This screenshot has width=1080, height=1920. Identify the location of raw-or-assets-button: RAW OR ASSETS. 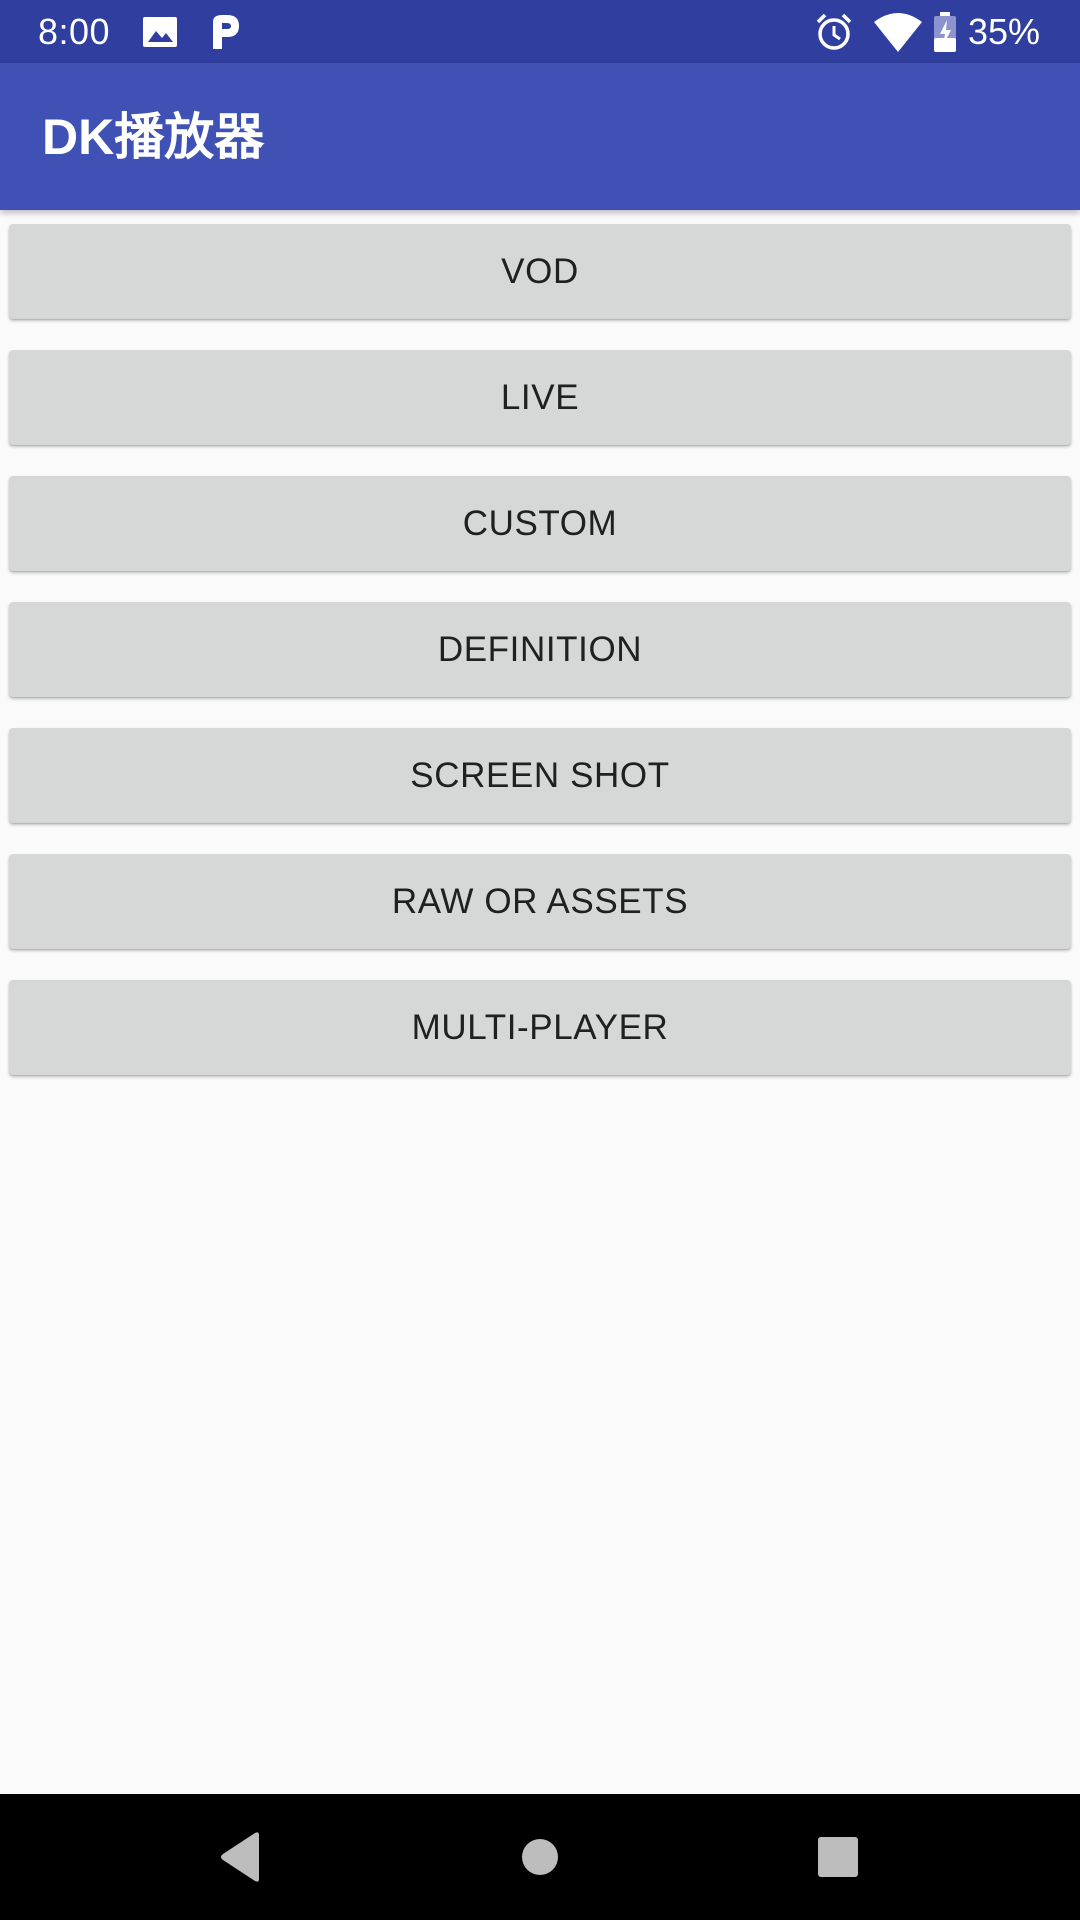
(540, 901).